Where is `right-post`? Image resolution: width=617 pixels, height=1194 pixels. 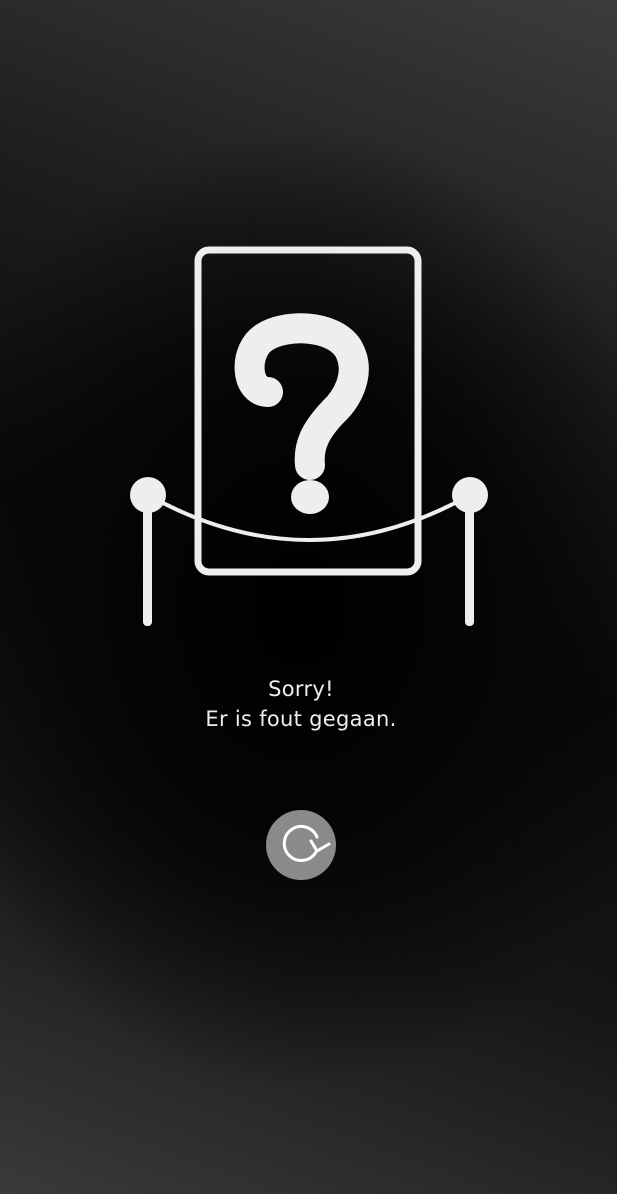
right-post is located at coordinates (469, 564).